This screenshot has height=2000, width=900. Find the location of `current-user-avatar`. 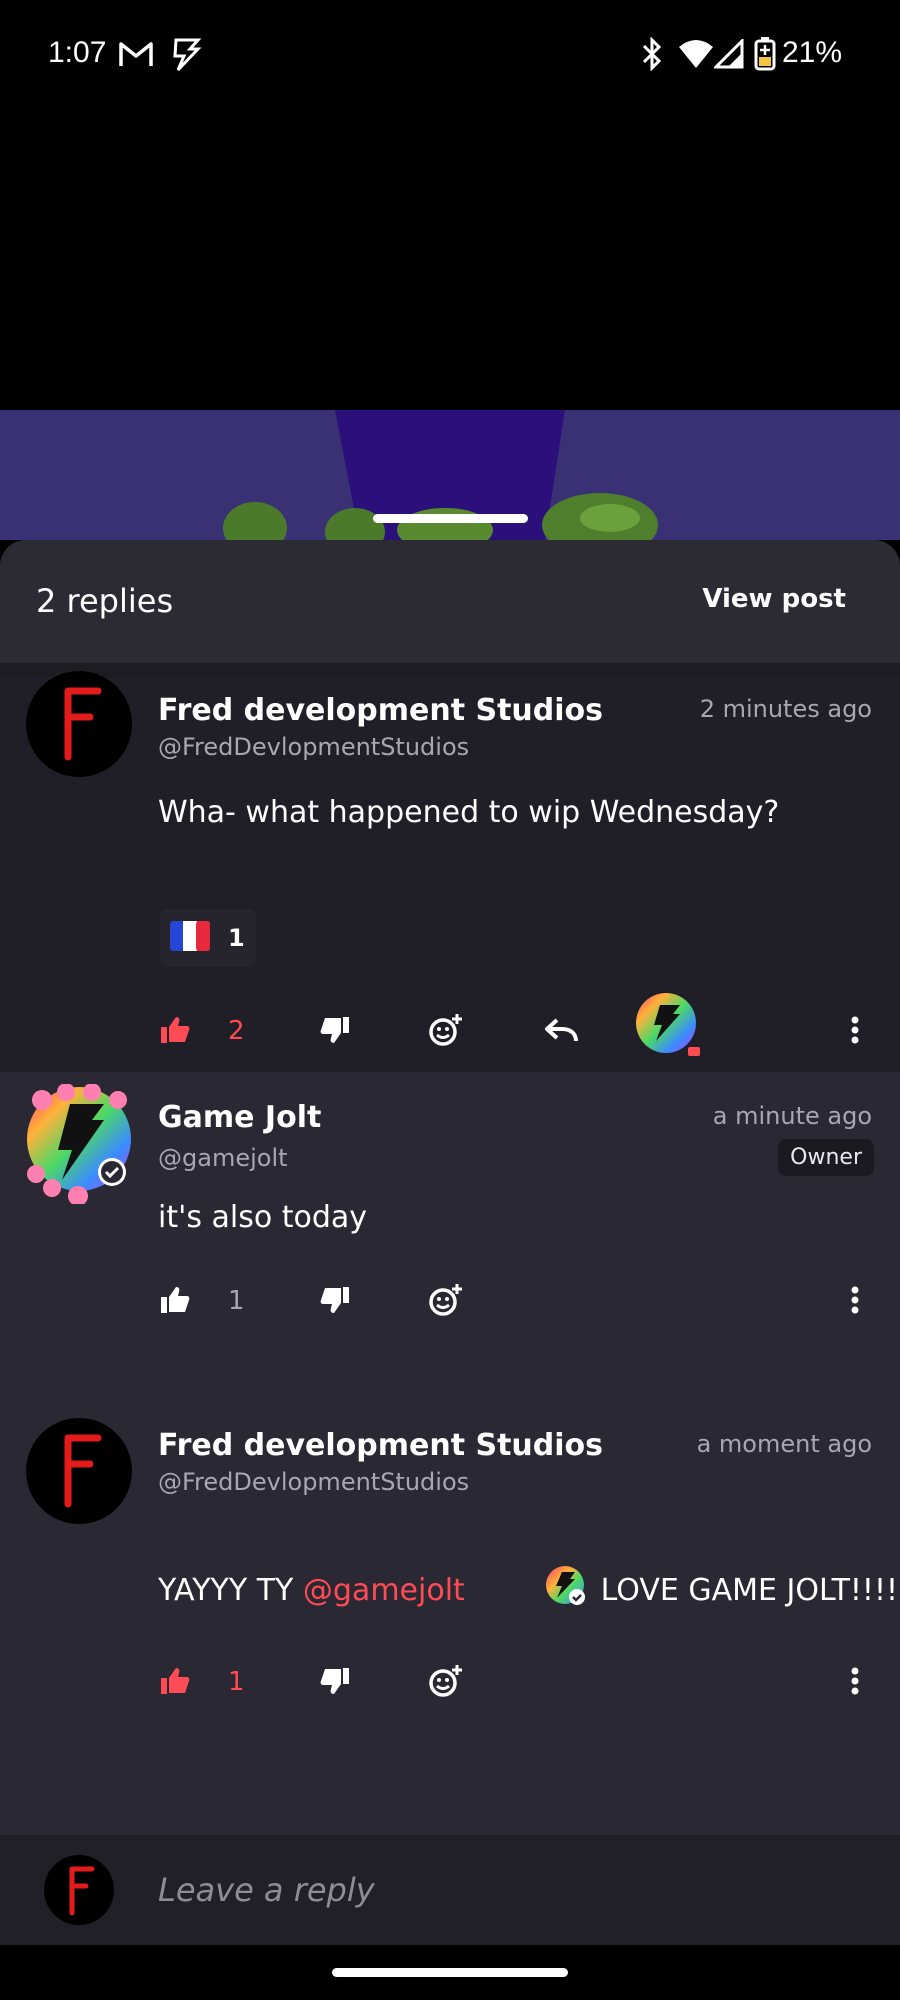

current-user-avatar is located at coordinates (79, 1890).